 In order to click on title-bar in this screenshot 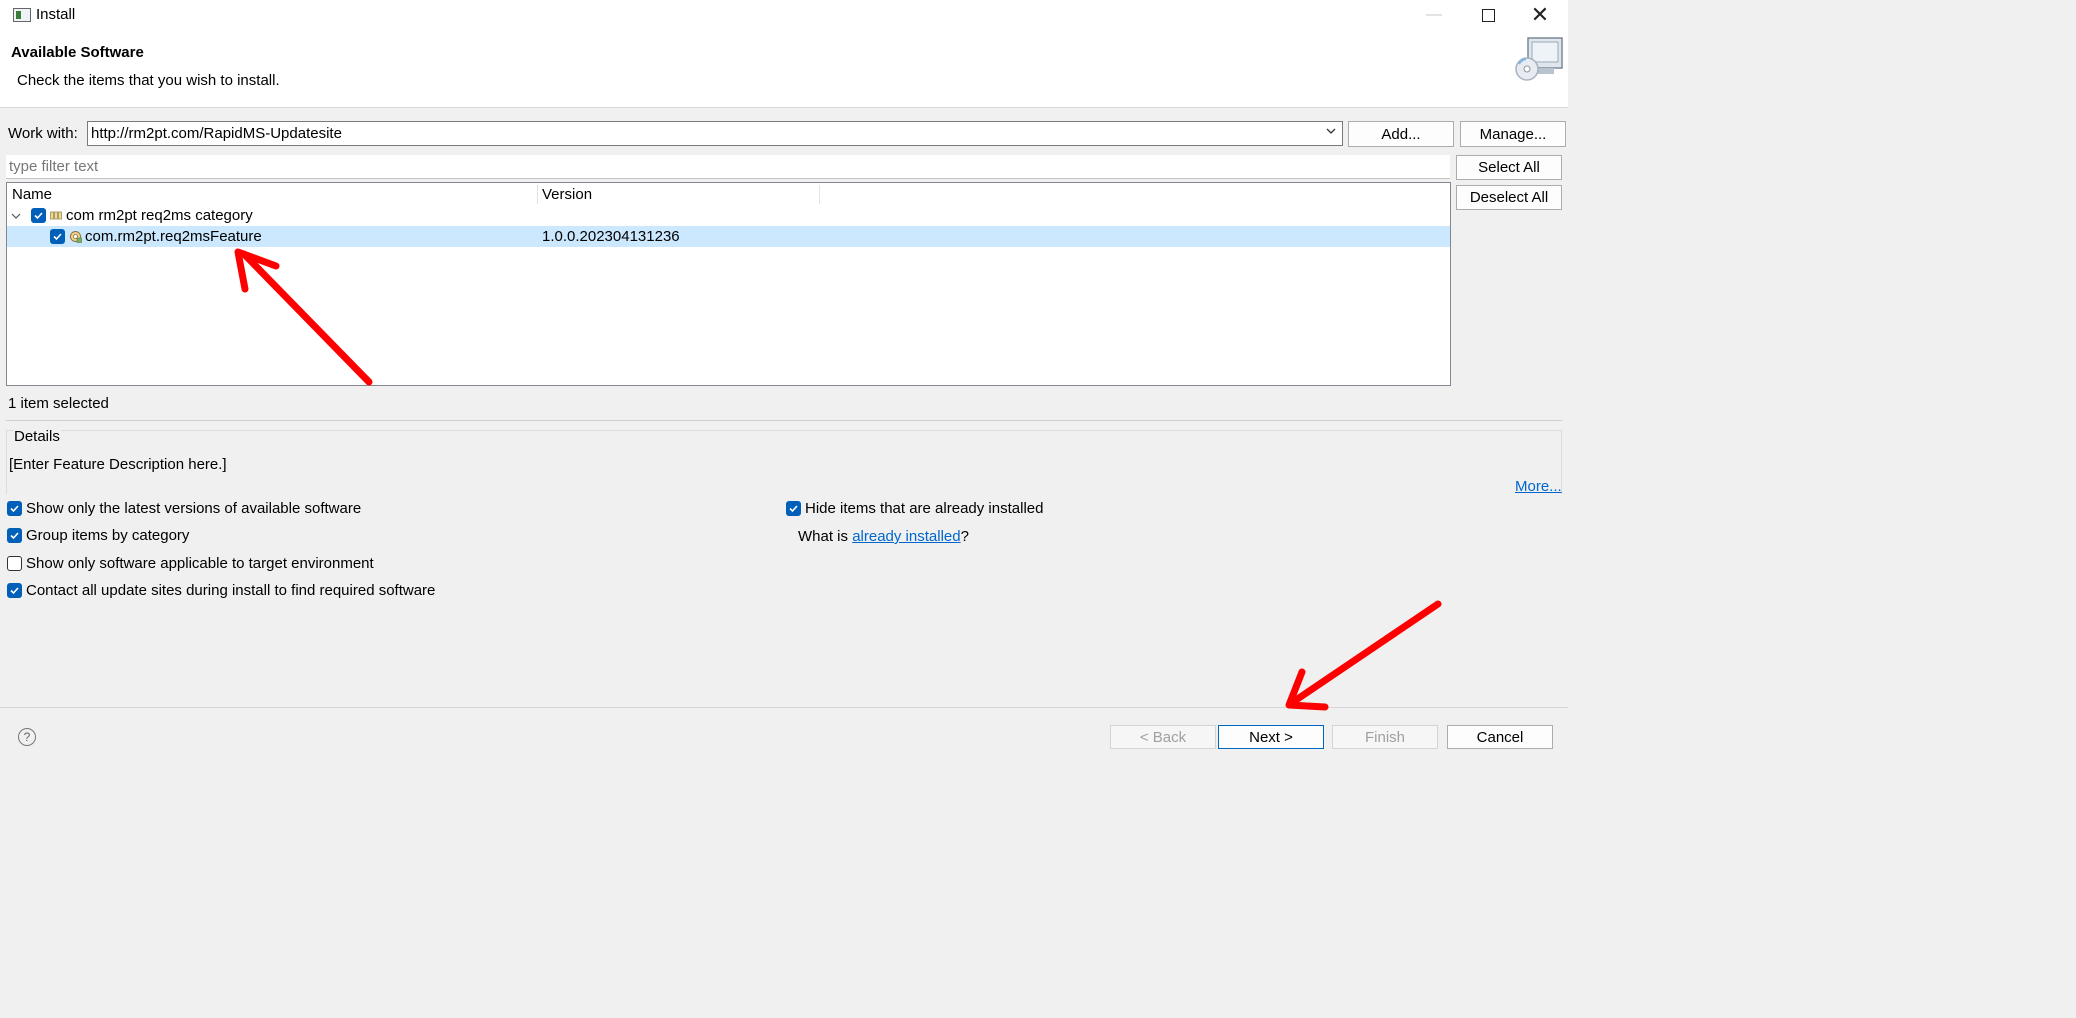, I will do `click(784, 15)`.